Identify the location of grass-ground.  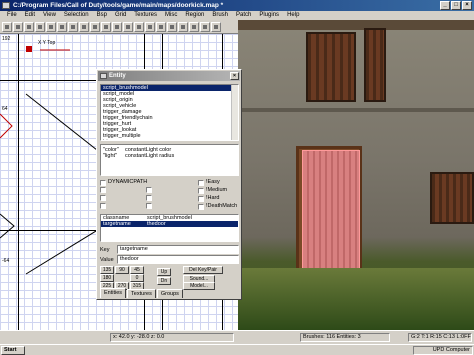
(356, 299).